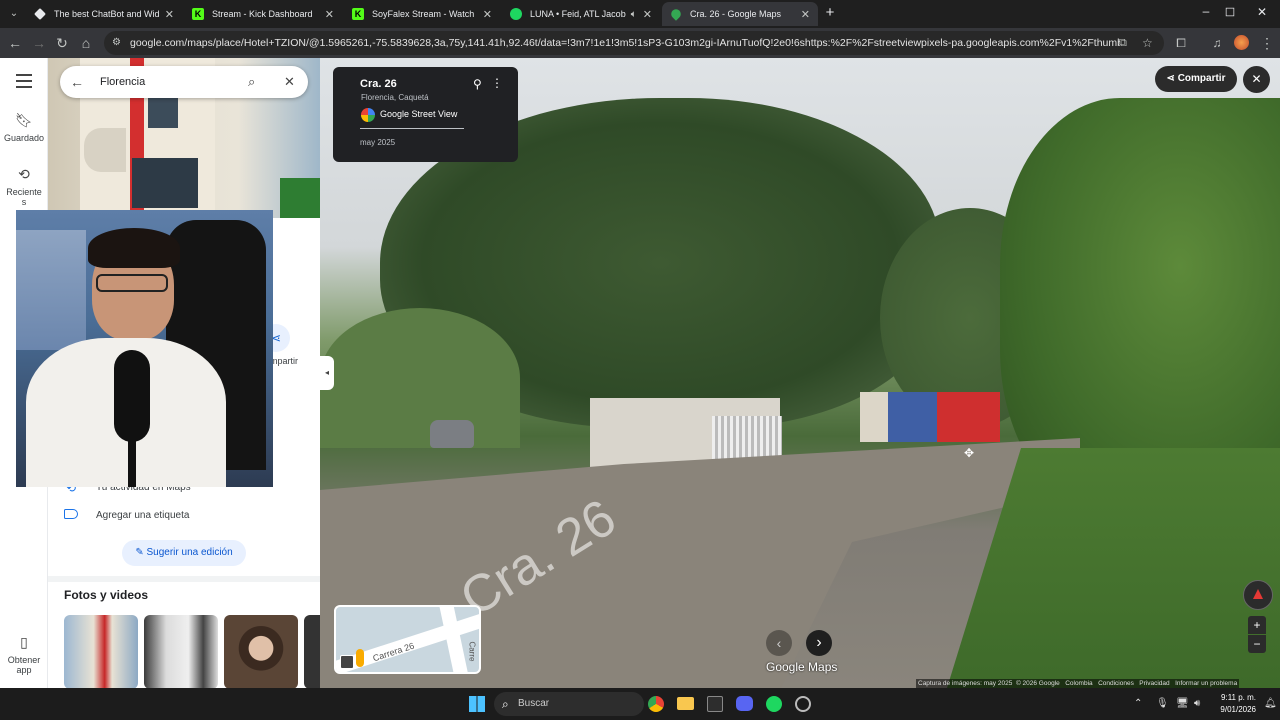 Image resolution: width=1280 pixels, height=720 pixels. What do you see at coordinates (251, 82) in the screenshot?
I see `search-icon: ⌕` at bounding box center [251, 82].